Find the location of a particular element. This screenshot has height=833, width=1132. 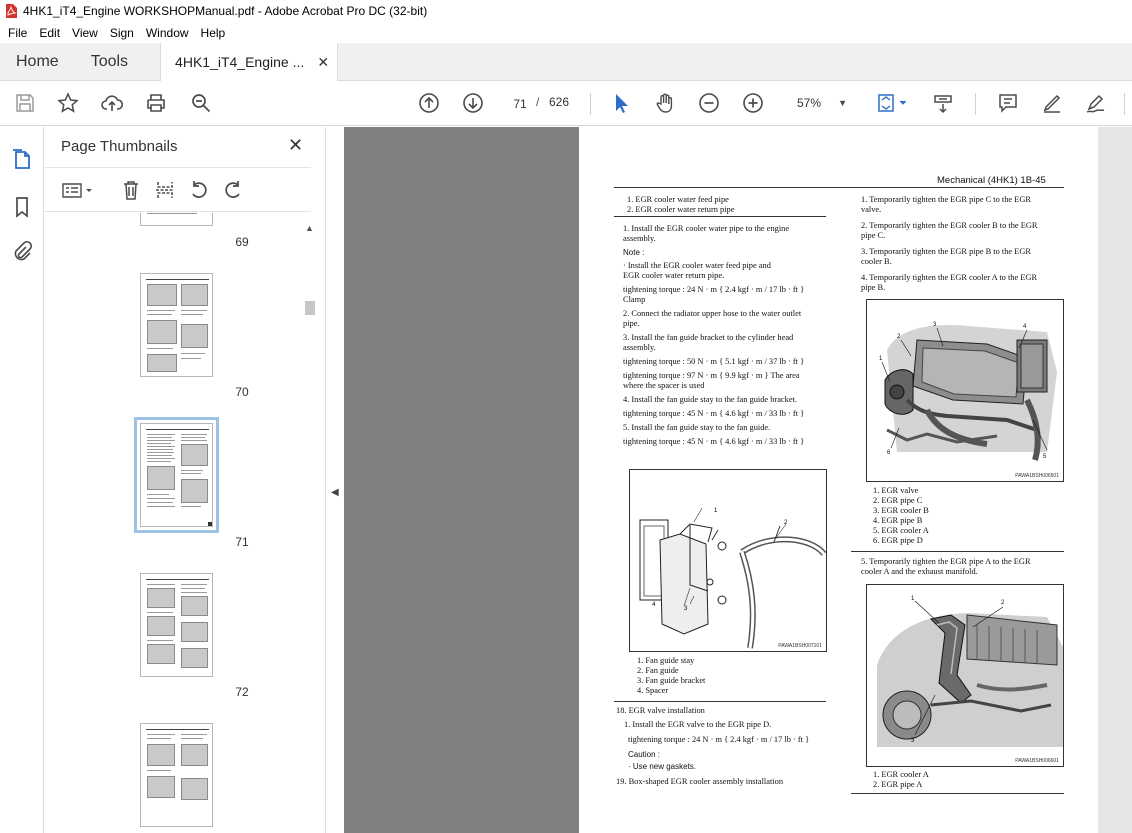

menu-edit: Edit is located at coordinates (49, 33).